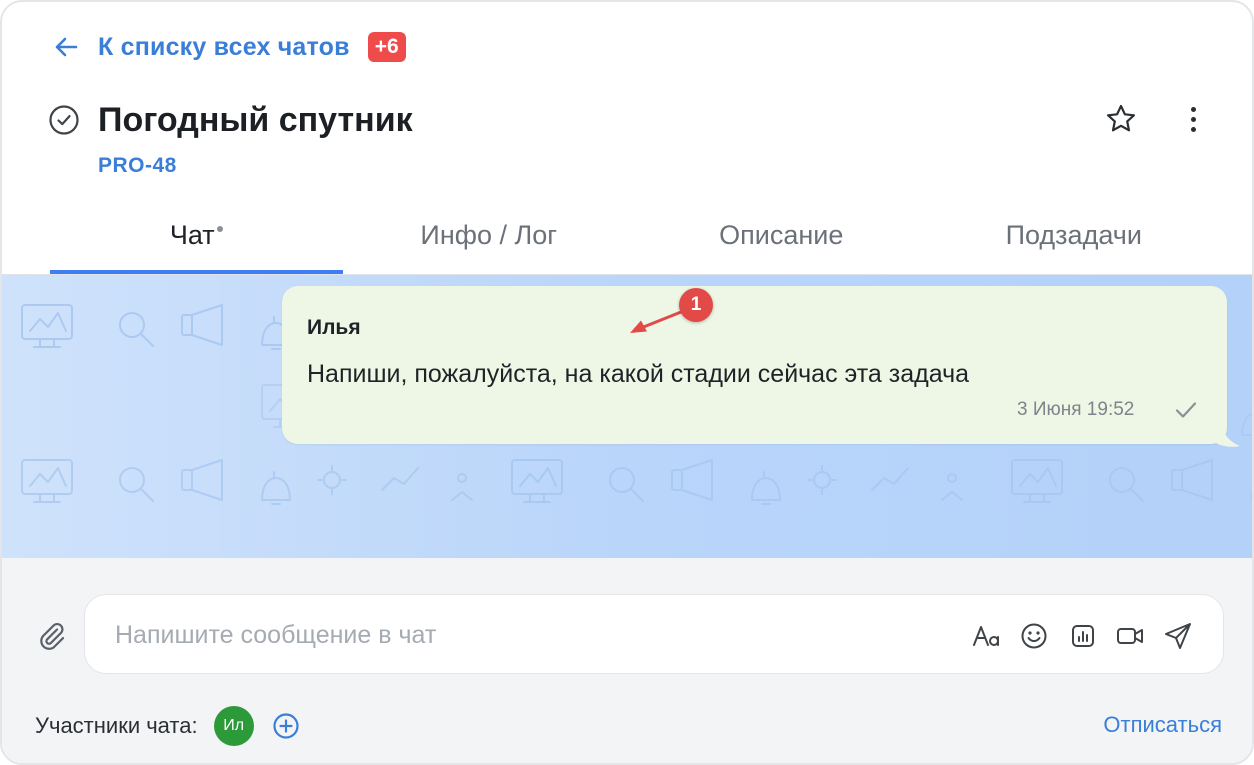 Image resolution: width=1254 pixels, height=765 pixels. Describe the element at coordinates (1162, 725) in the screenshot. I see `unsubscribe-link: Отписаться` at that location.